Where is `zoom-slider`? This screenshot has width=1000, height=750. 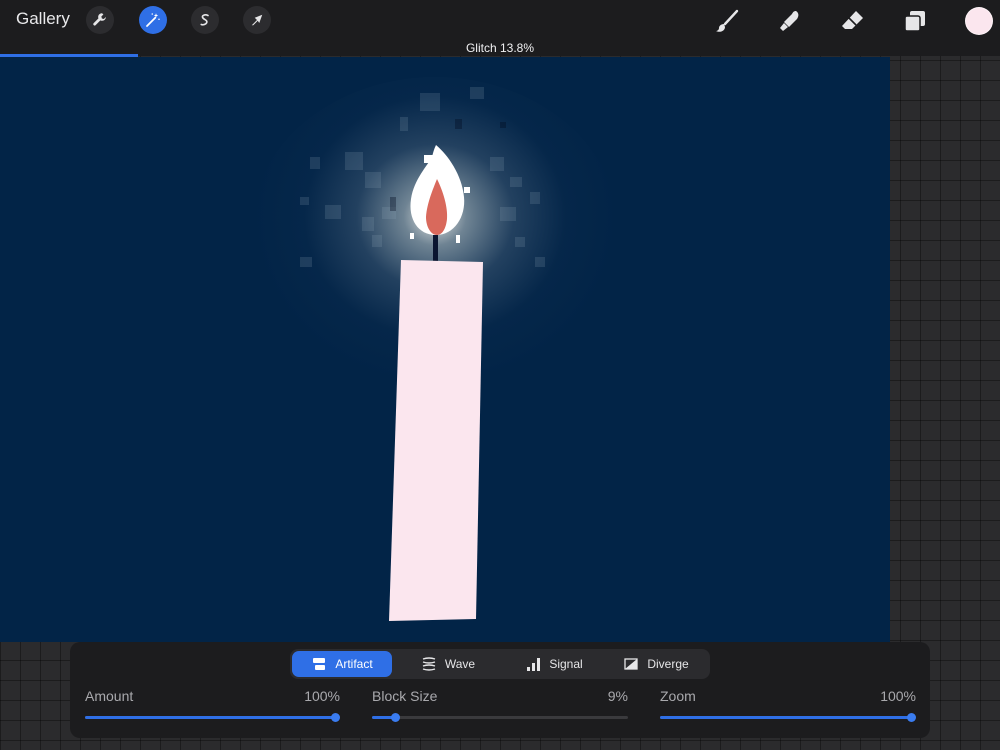 zoom-slider is located at coordinates (788, 717).